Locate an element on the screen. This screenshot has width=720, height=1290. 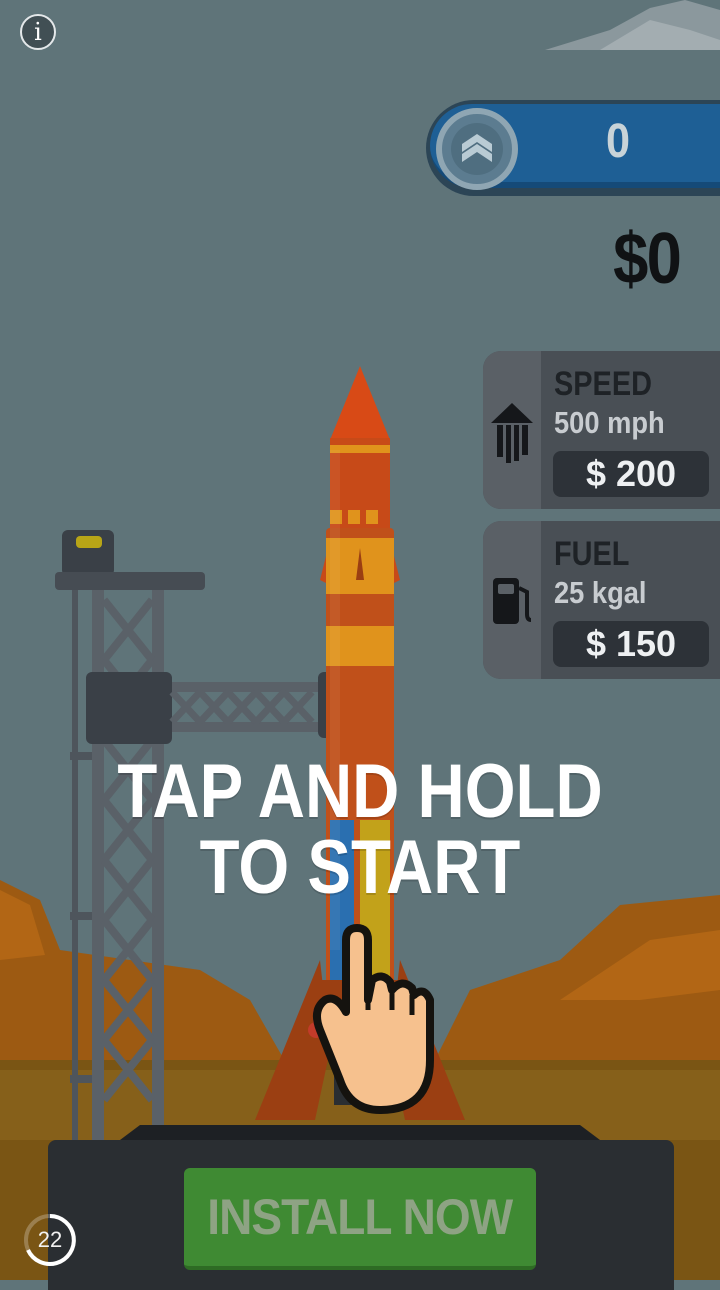
fuel-price-button: $ 150 is located at coordinates (631, 644).